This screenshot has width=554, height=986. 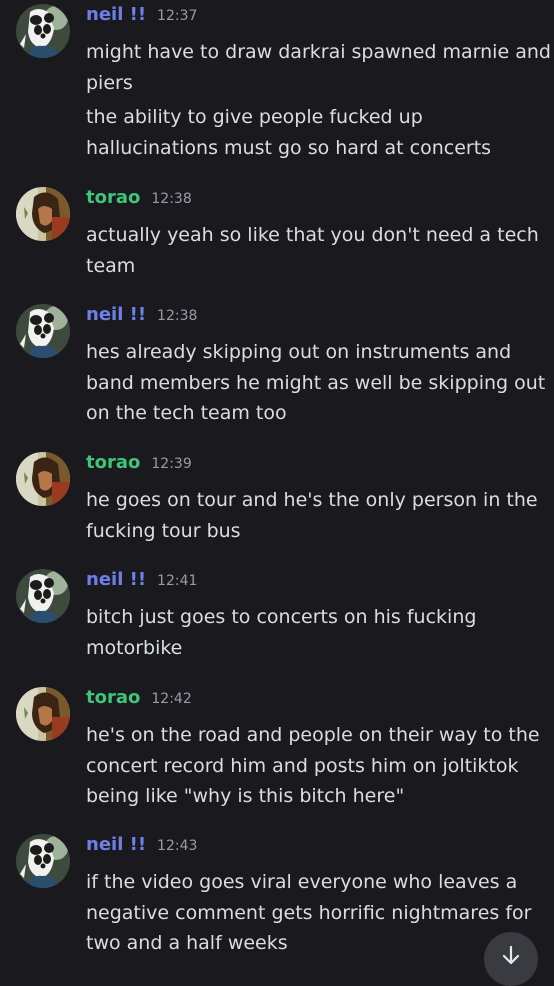 I want to click on message-header: neil !! 12:43, so click(x=141, y=847).